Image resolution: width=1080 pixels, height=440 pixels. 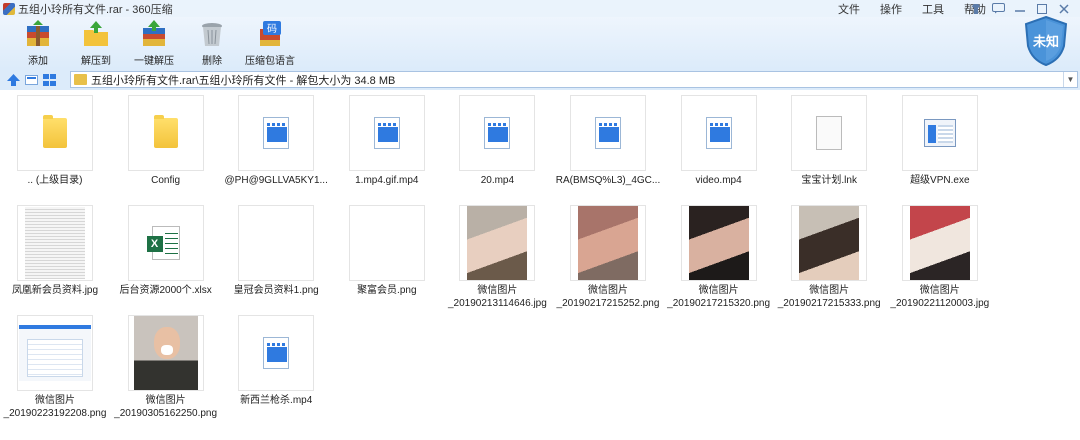 I want to click on address-path: 五组小玲所有文件.rar\五组小玲所有文件 - 解包大小为 34.8 MB, so click(x=243, y=80).